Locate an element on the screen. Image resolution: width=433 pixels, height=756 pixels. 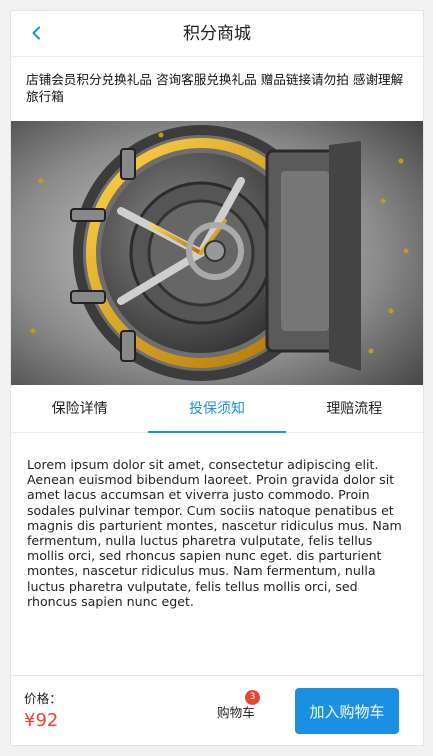
product-description: 店铺会员积分兑换礼品 咨询客服兑换礼品 赠品链接请勿拍 感谢理解 旅行箱 is located at coordinates (215, 88).